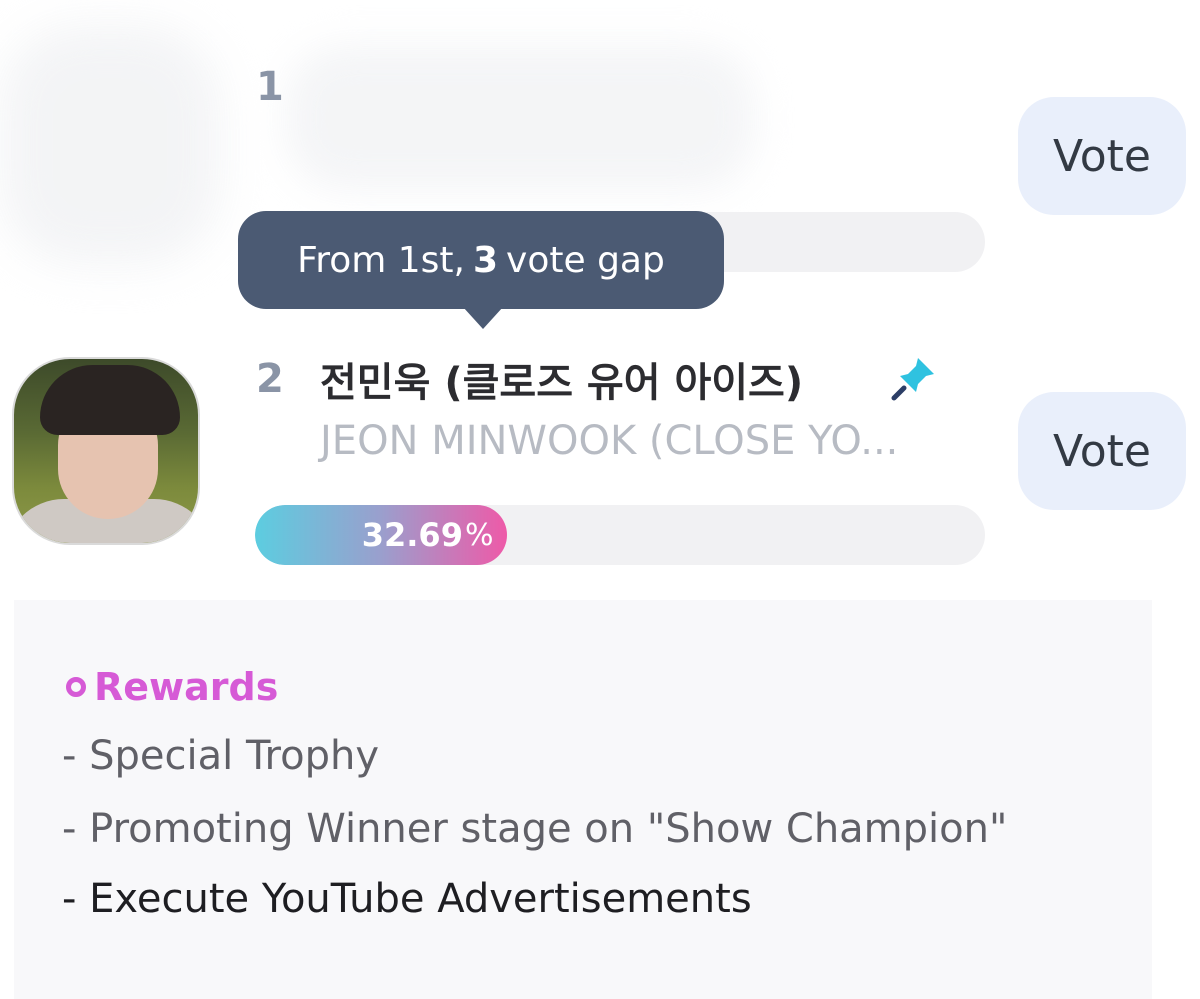 The image size is (1200, 999). I want to click on circle-icon, so click(76, 687).